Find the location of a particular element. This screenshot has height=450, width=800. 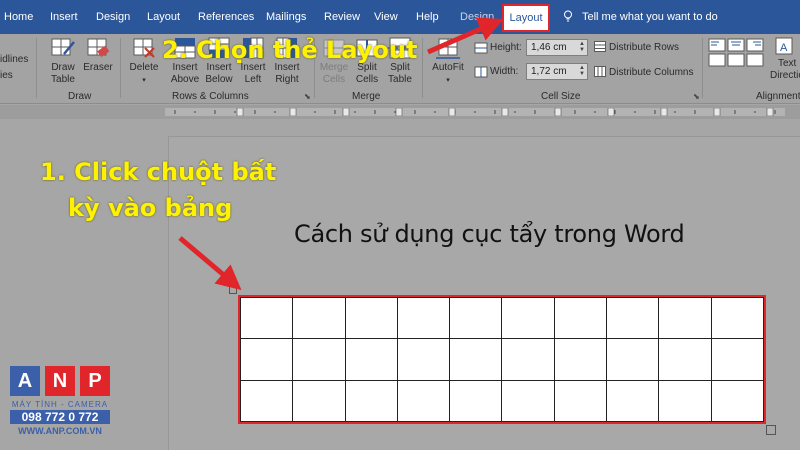

height-label: Height: is located at coordinates (506, 47).